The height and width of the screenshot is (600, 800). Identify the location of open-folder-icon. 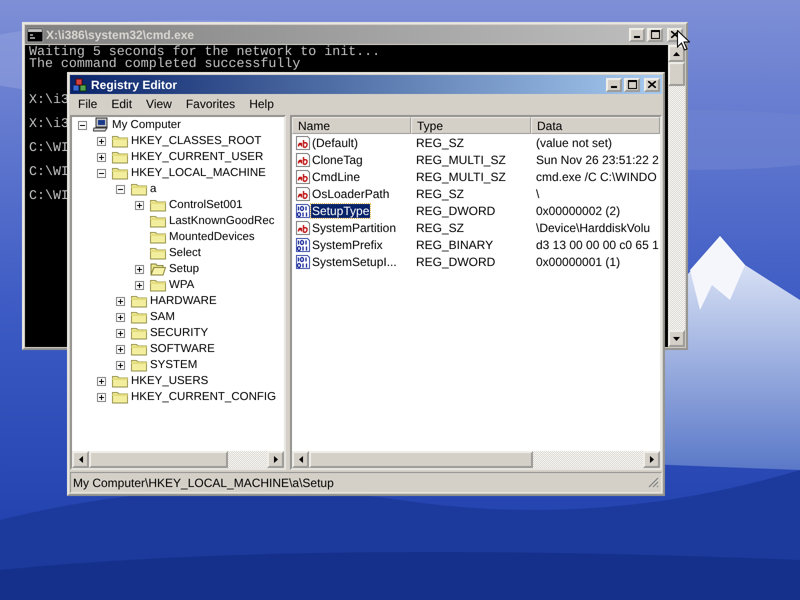
(158, 269).